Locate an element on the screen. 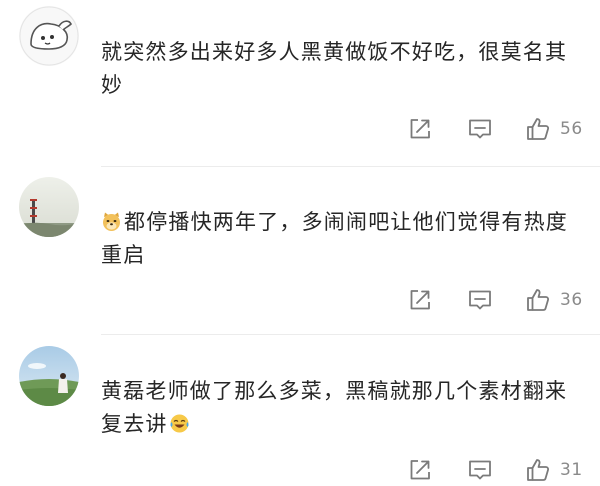  meadow-person-avatar-icon is located at coordinates (49, 376).